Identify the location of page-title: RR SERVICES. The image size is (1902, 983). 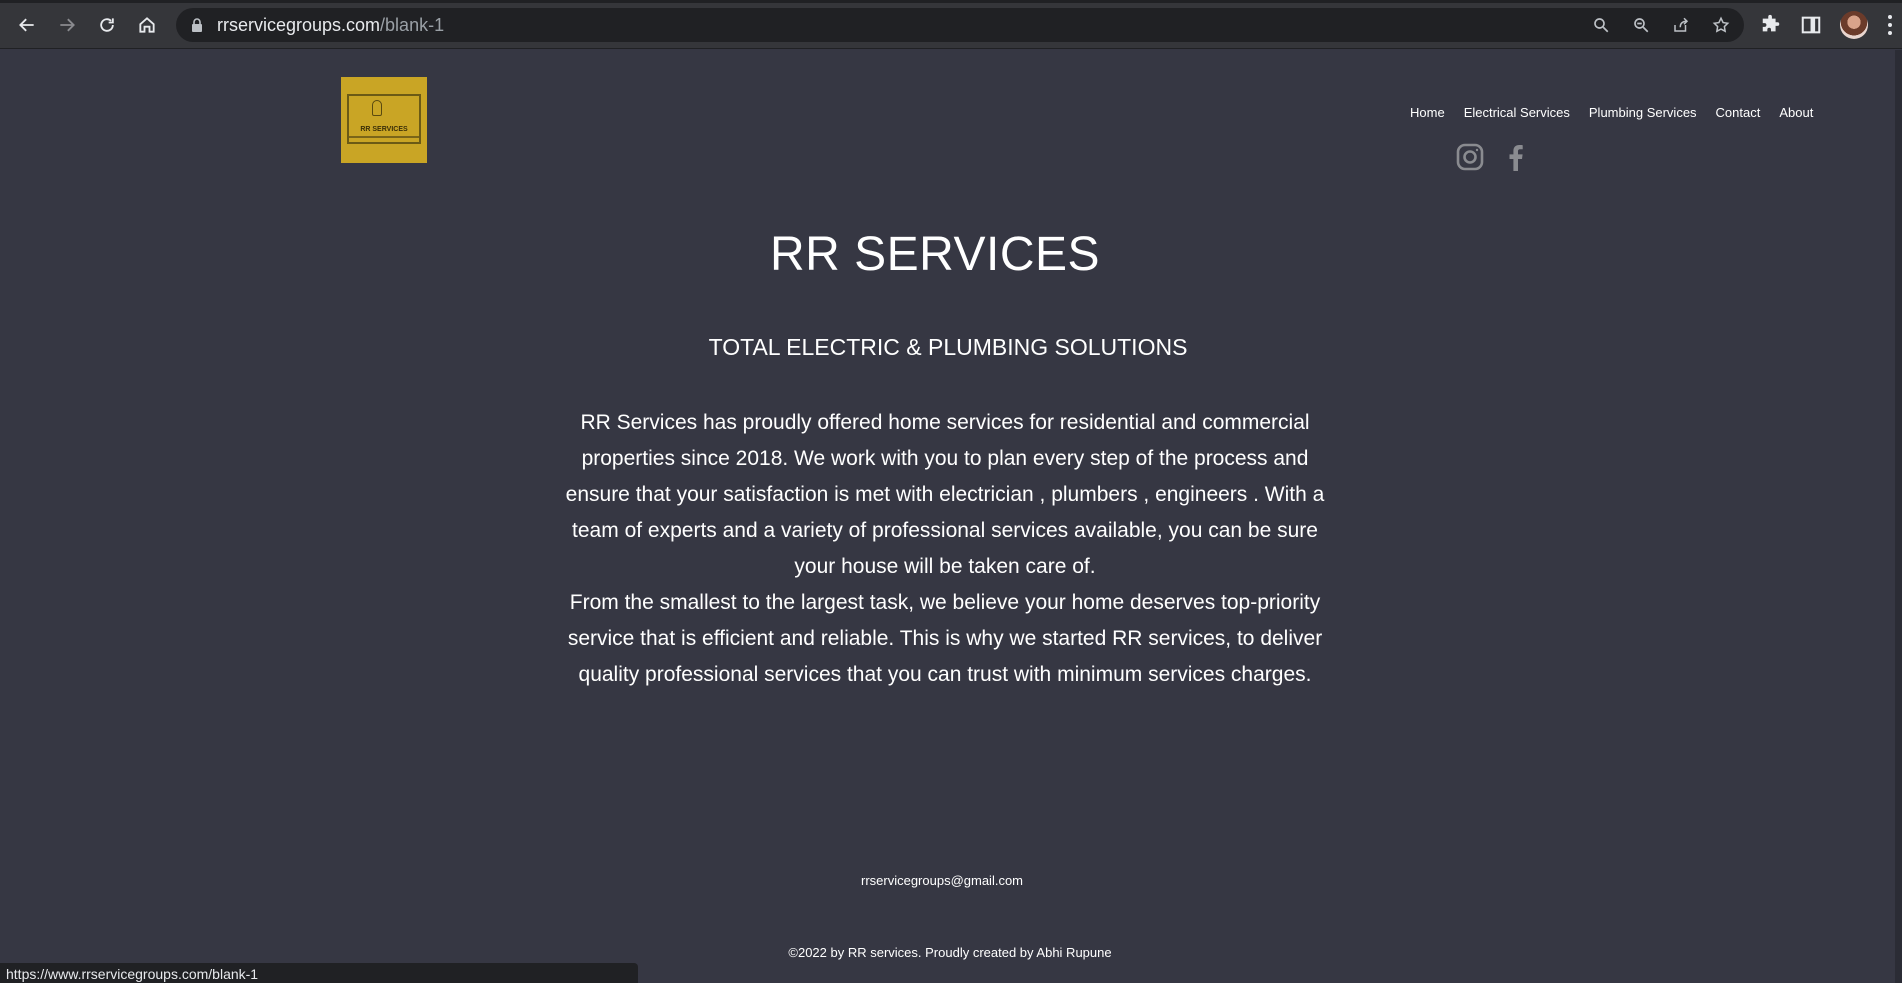
(935, 254).